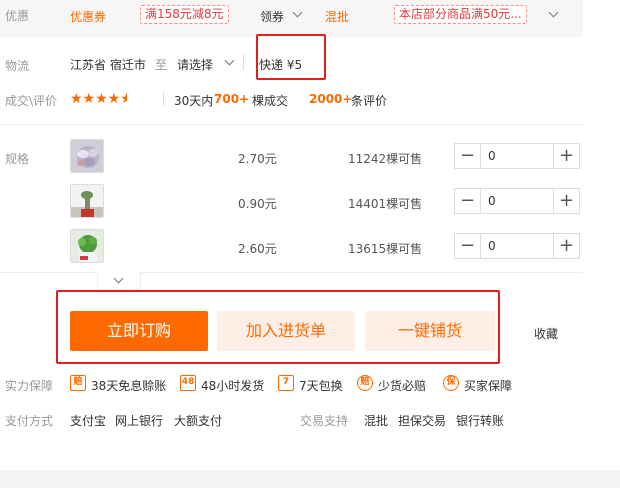 The image size is (620, 488). What do you see at coordinates (286, 383) in the screenshot?
I see `exchange-7day-icon: 7` at bounding box center [286, 383].